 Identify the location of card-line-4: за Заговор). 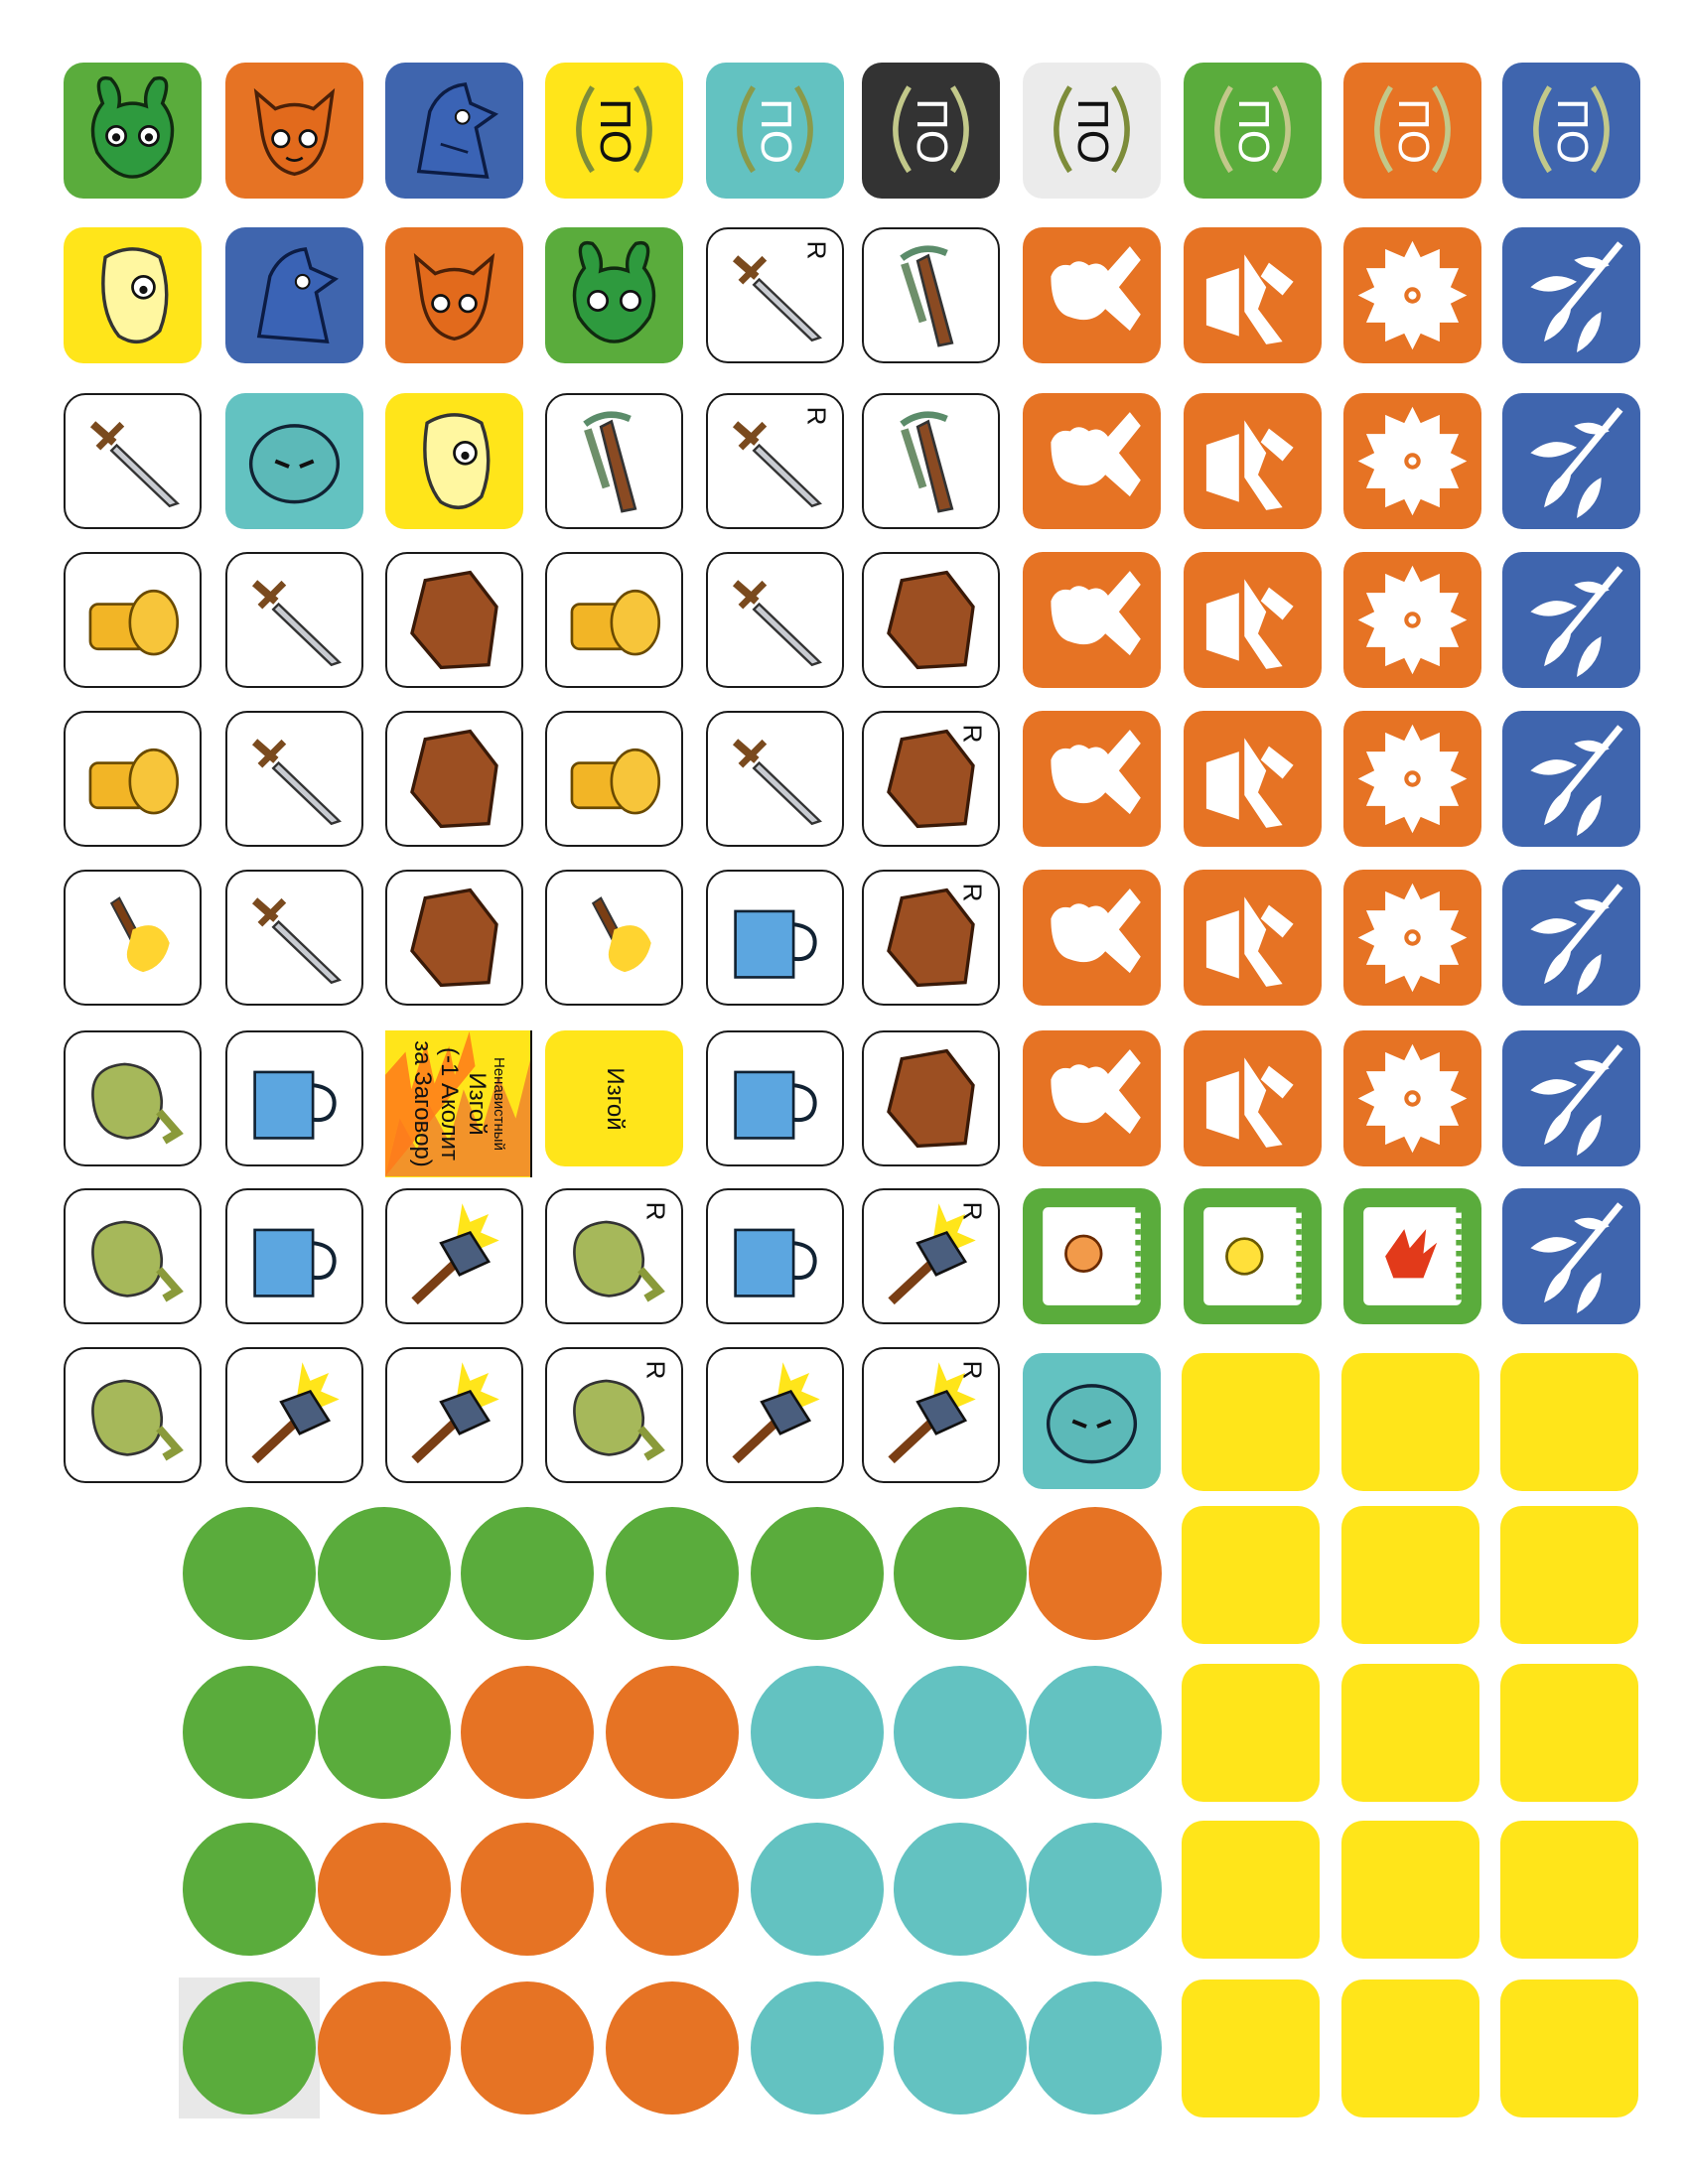
(422, 1103).